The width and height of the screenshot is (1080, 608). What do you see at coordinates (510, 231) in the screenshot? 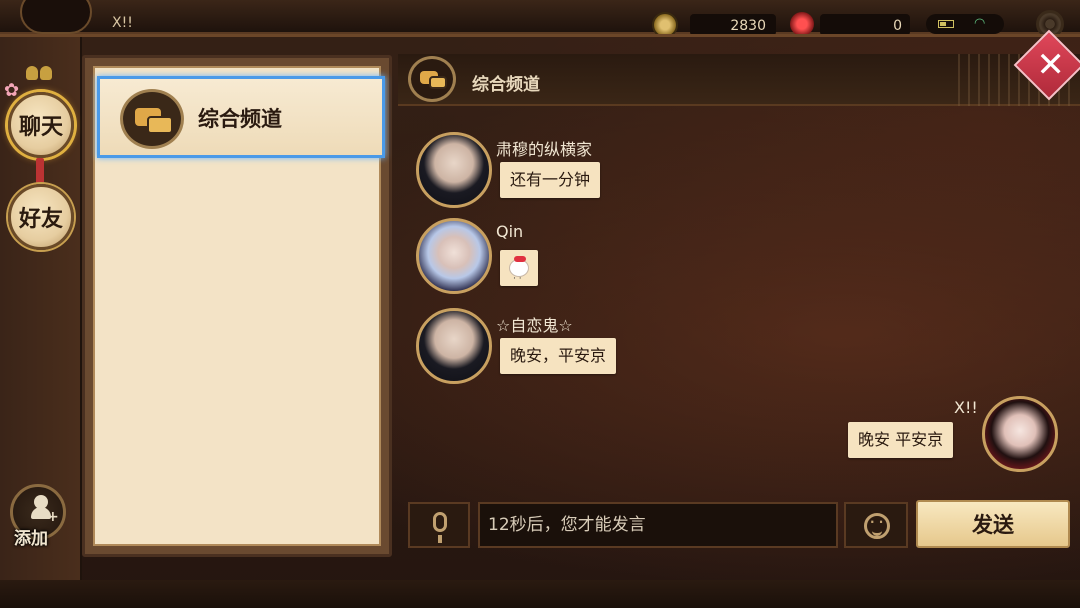
I see `message-sender: Qin` at bounding box center [510, 231].